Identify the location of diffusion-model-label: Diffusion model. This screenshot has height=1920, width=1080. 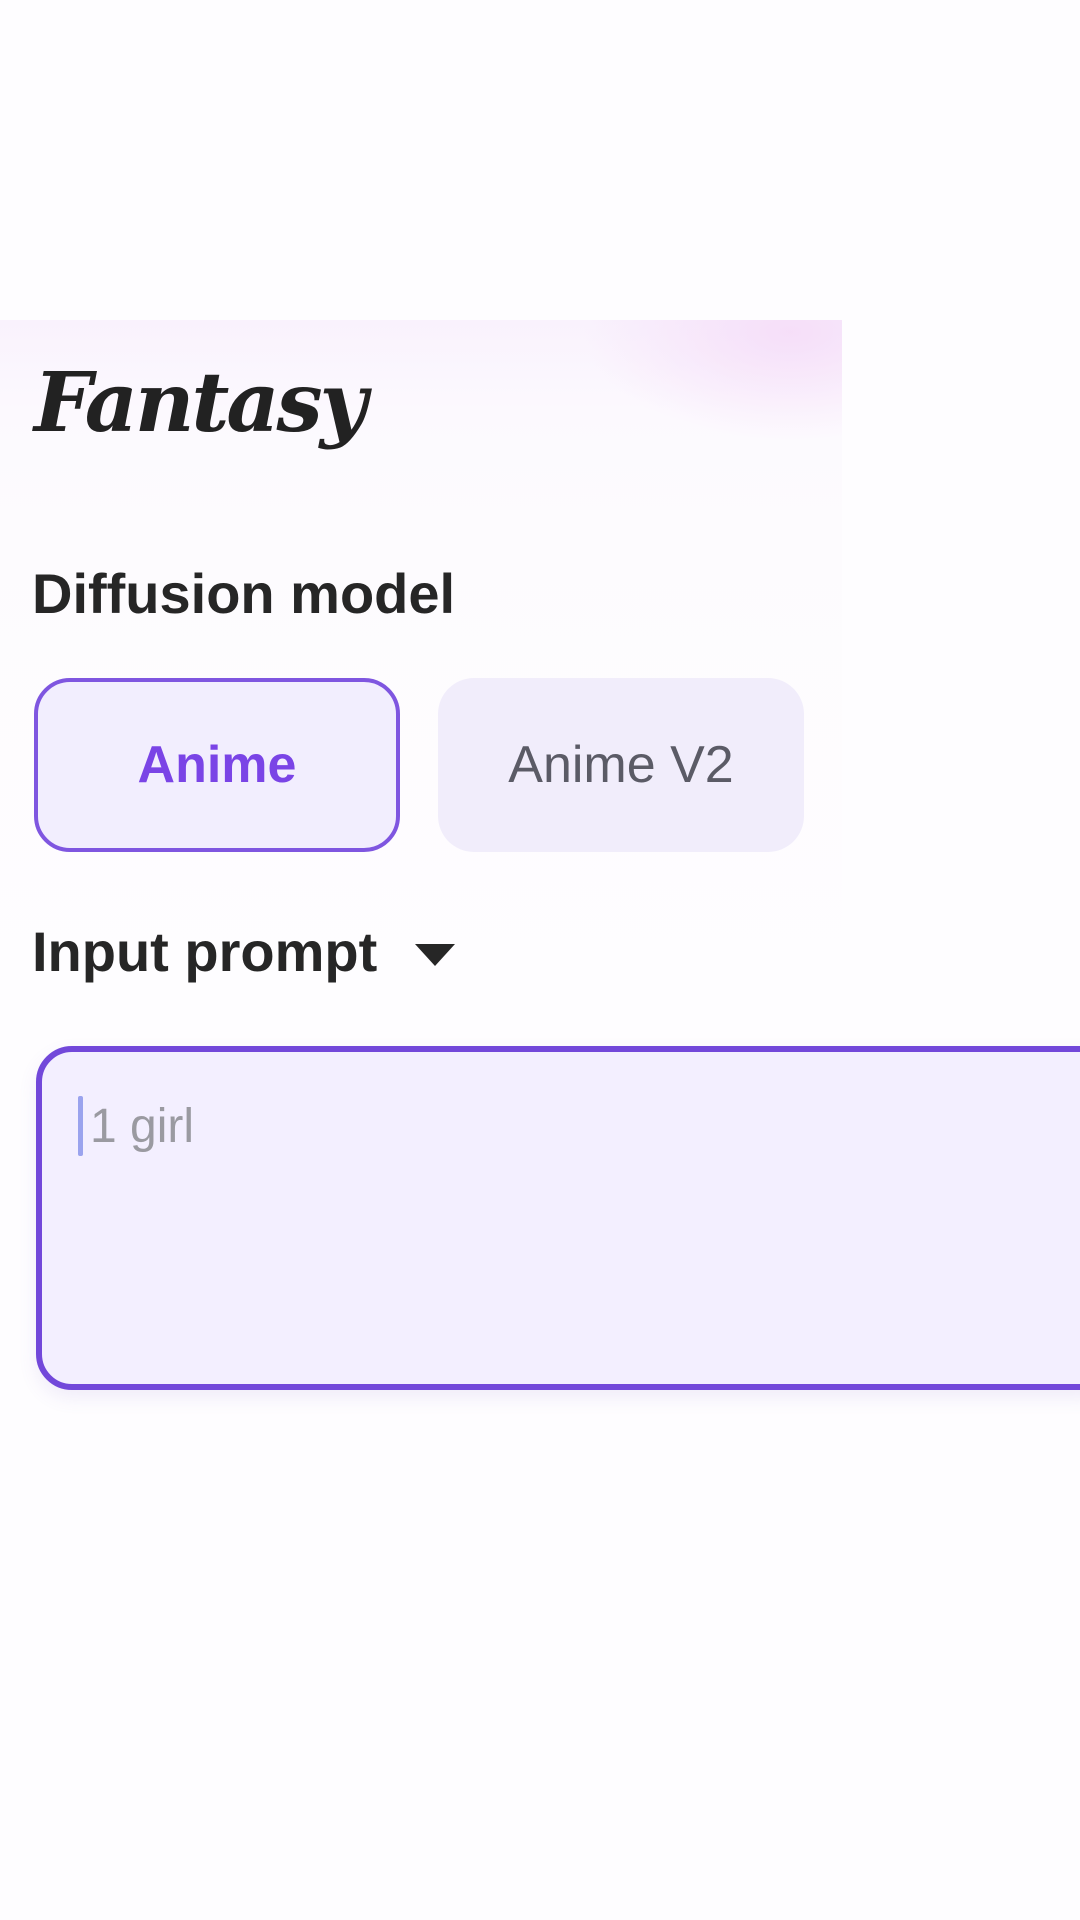
(244, 593).